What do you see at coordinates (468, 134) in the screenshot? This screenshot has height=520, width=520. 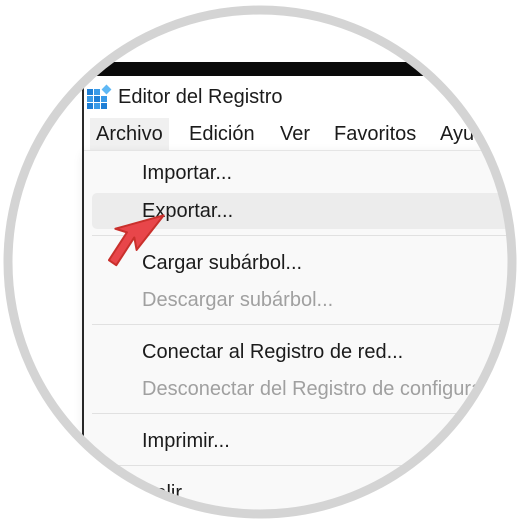 I see `menu-ayuda: Ayuda` at bounding box center [468, 134].